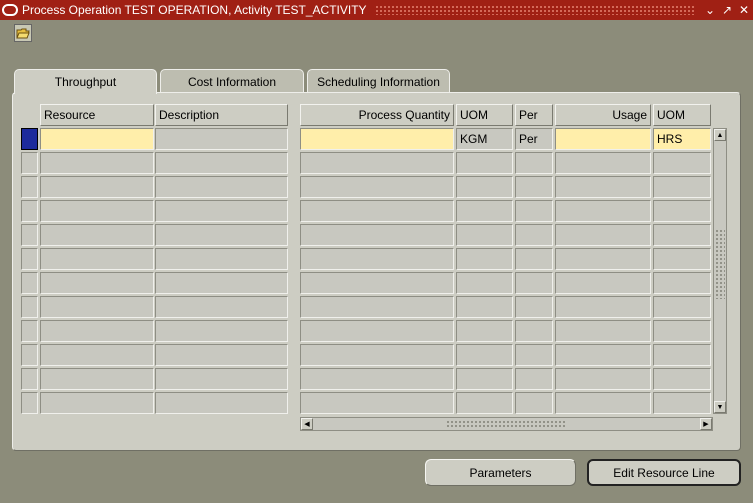 The image size is (753, 503). I want to click on title-grip, so click(535, 10).